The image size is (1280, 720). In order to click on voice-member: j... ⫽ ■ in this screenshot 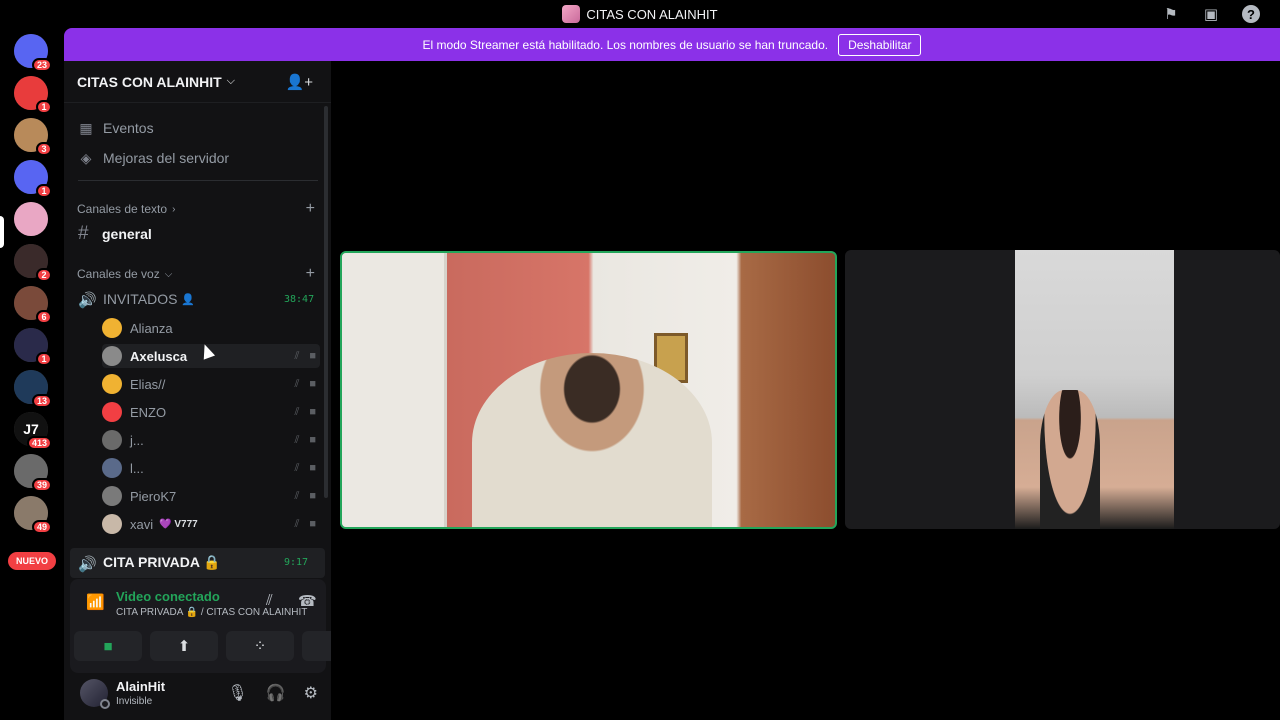, I will do `click(211, 440)`.